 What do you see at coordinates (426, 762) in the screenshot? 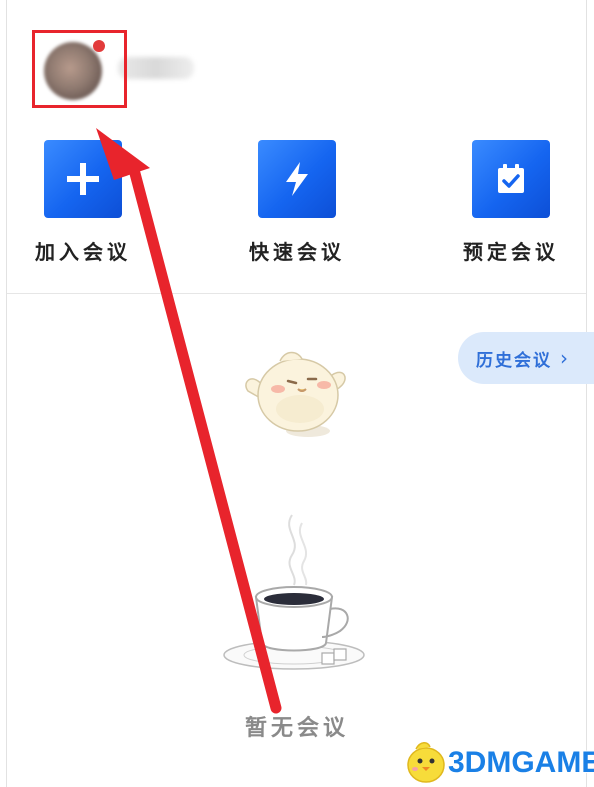
I see `watermark-mascot-icon` at bounding box center [426, 762].